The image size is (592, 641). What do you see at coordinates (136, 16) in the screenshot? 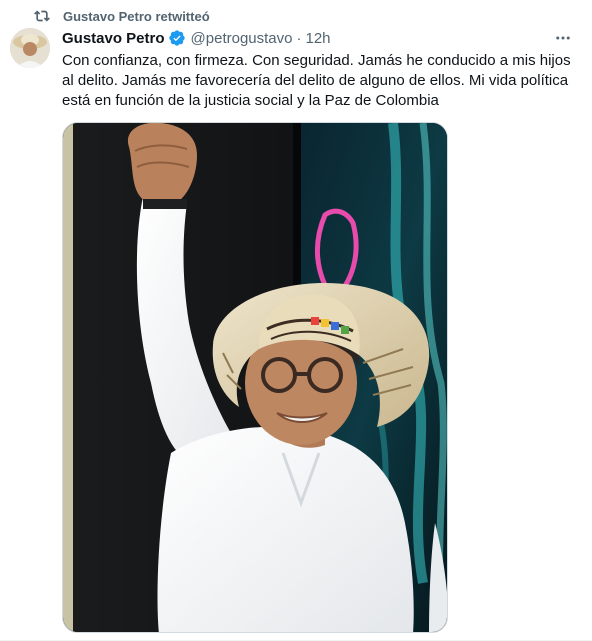
I see `retweet-label: Gustavo Petro retwitteó` at bounding box center [136, 16].